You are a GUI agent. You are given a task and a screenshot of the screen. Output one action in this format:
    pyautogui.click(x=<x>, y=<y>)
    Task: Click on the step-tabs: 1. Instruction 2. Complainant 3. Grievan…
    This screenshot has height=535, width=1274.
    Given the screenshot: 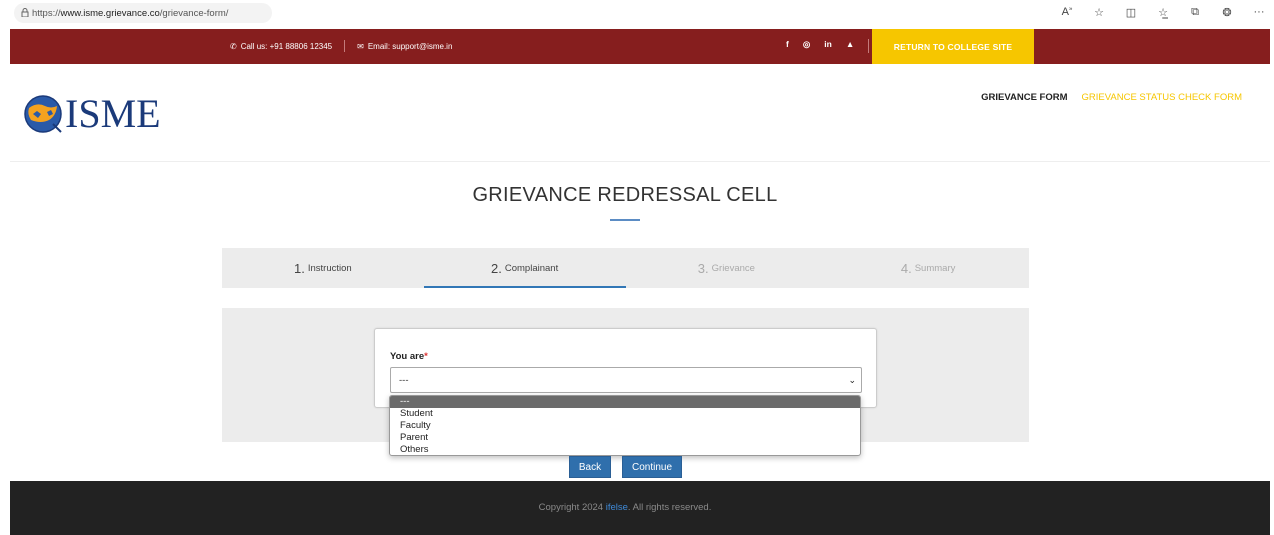 What is the action you would take?
    pyautogui.click(x=625, y=268)
    